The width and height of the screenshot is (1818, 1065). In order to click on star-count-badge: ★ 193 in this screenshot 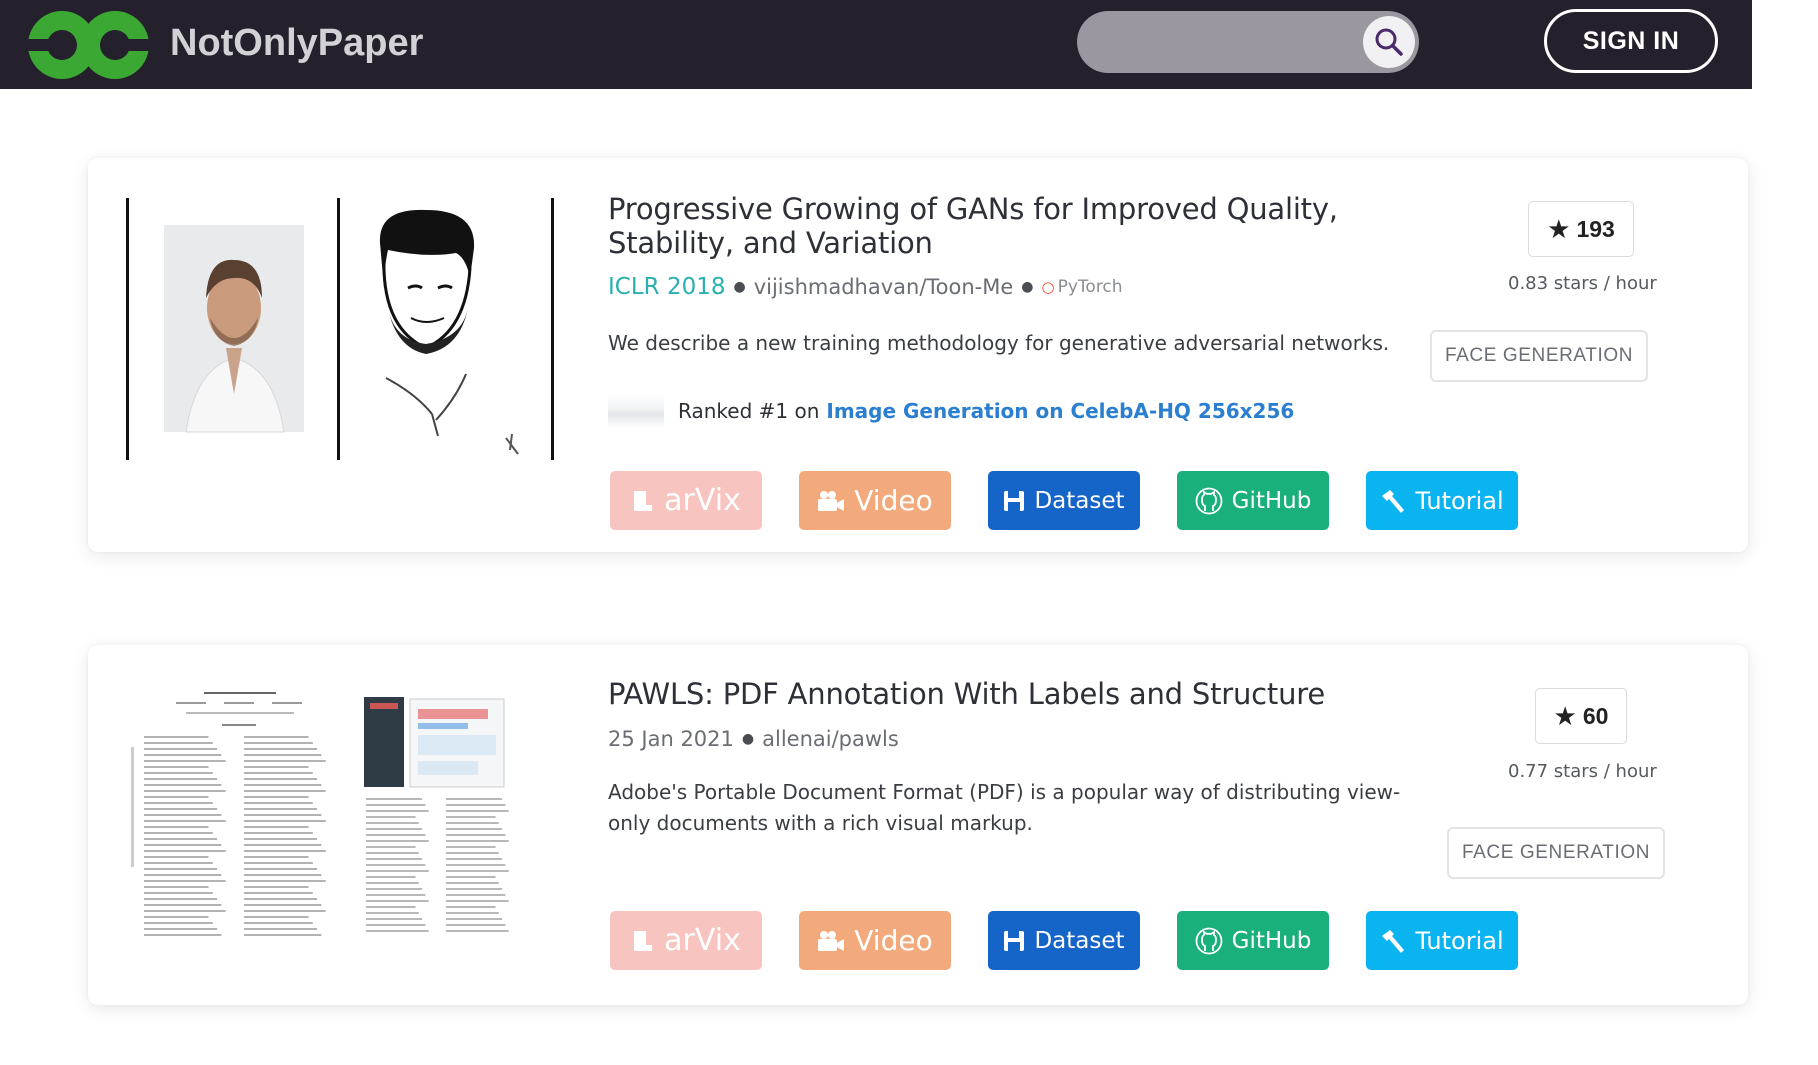, I will do `click(1581, 229)`.